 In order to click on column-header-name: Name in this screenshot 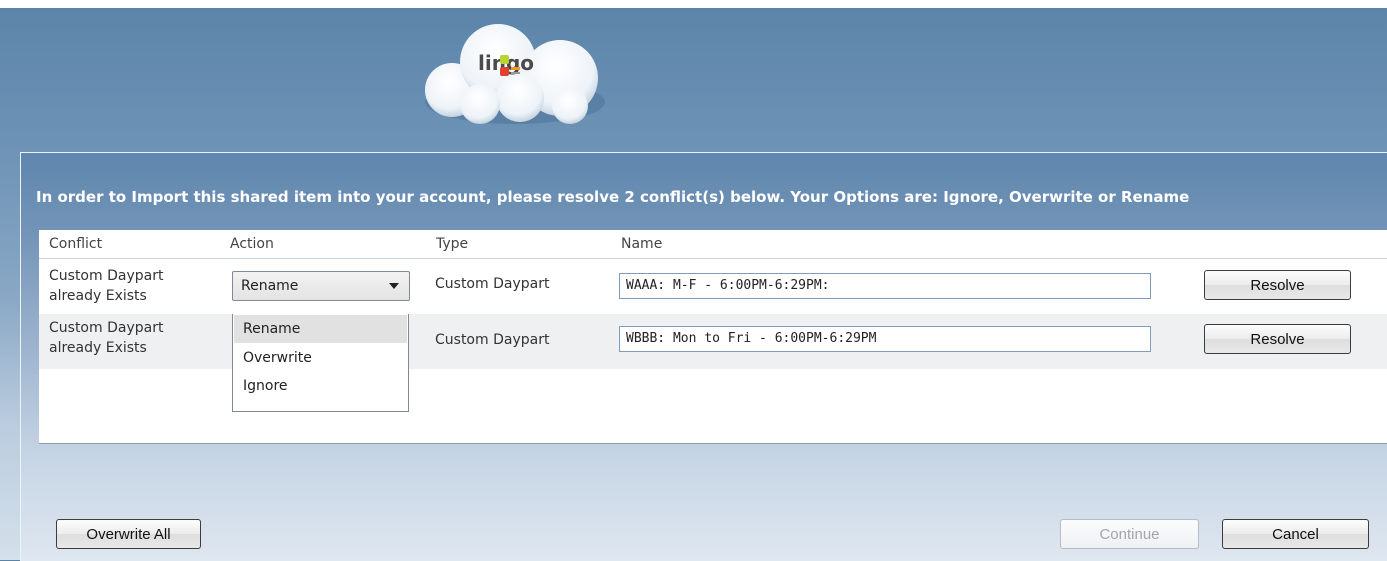, I will do `click(641, 244)`.